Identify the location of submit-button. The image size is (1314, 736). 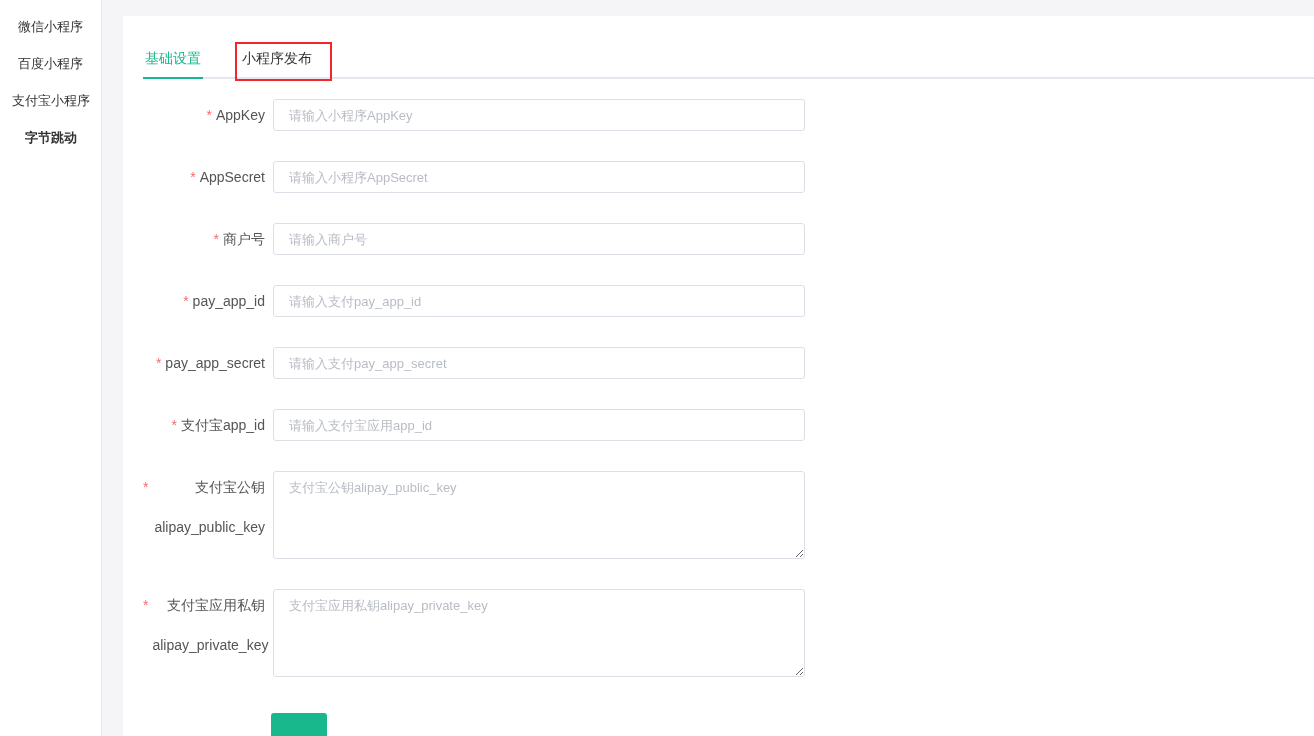
(299, 724).